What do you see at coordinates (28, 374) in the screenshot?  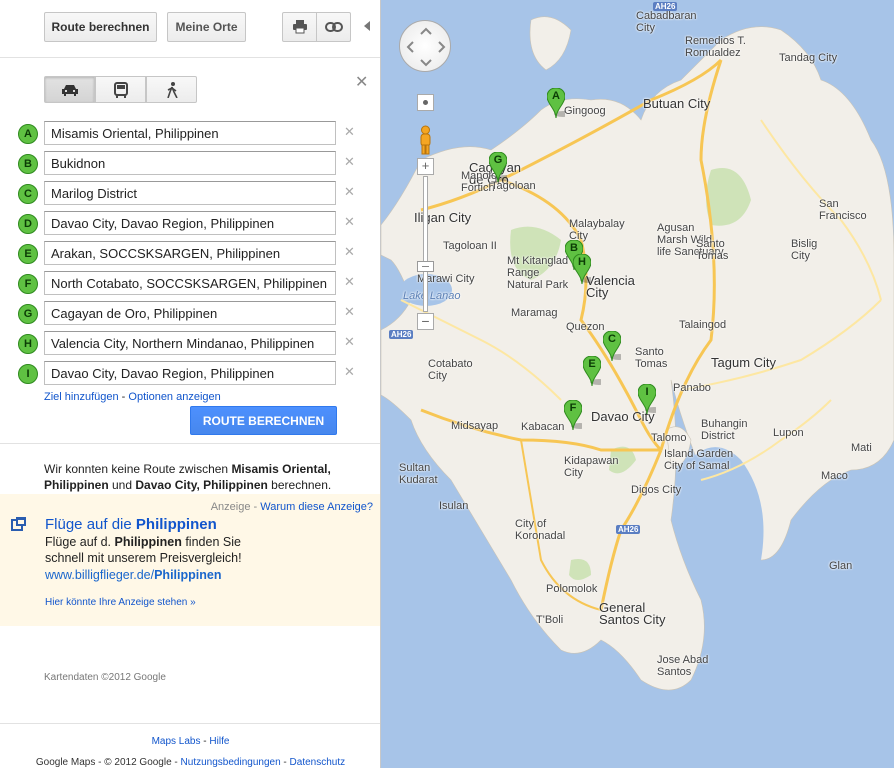 I see `waypoint-marker-icon: I` at bounding box center [28, 374].